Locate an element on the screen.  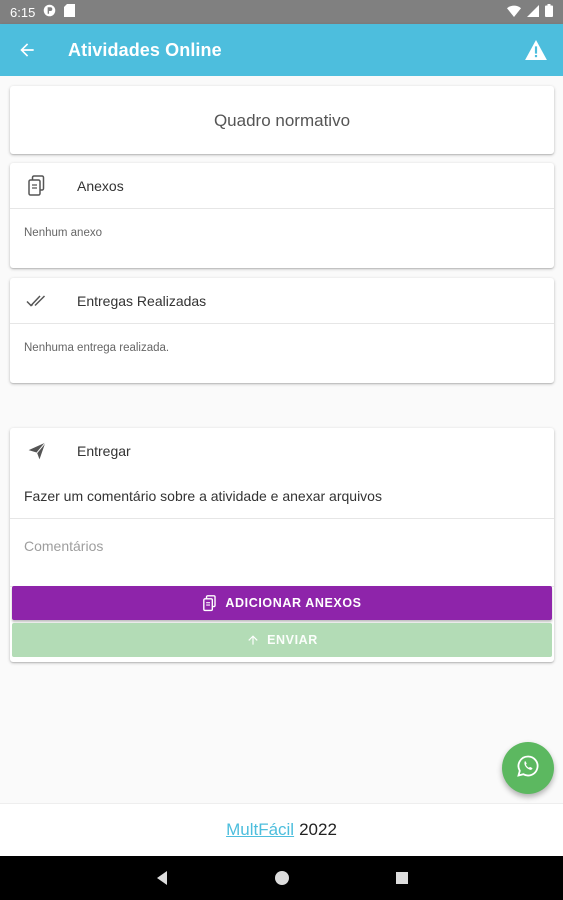
quadro-normativo-title: Quadro normativo is located at coordinates (282, 120).